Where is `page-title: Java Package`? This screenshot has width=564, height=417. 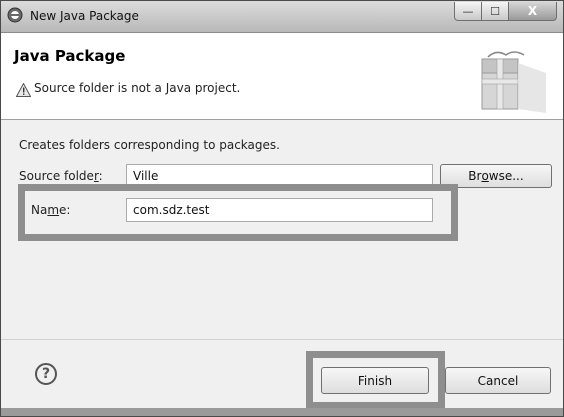
page-title: Java Package is located at coordinates (70, 56).